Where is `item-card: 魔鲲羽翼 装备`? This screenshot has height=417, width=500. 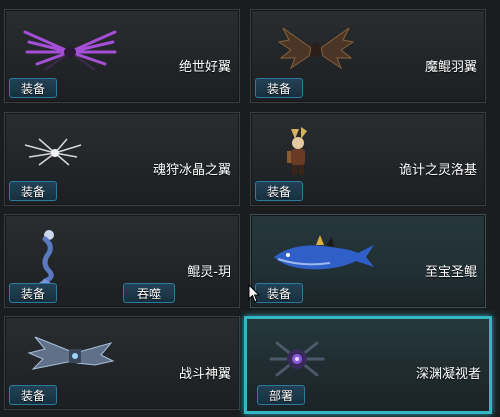 item-card: 魔鲲羽翼 装备 is located at coordinates (368, 56).